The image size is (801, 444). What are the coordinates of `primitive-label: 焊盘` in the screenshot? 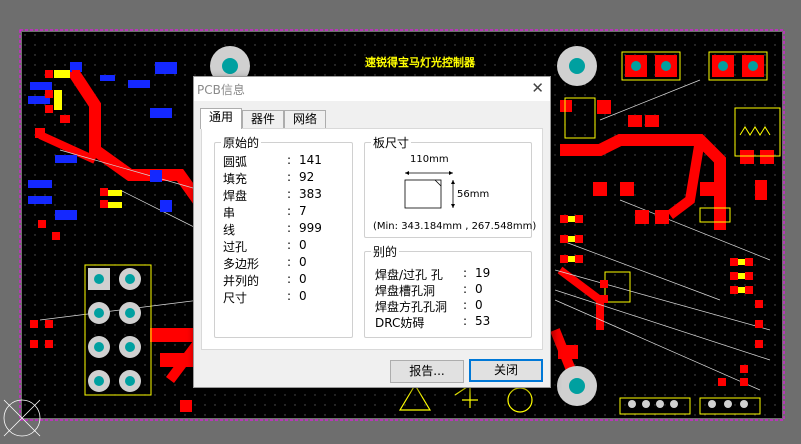 It's located at (235, 196).